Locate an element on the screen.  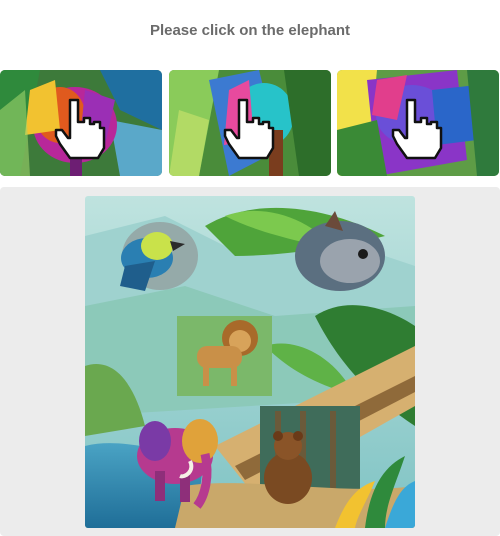
lion-figure is located at coordinates (224, 356).